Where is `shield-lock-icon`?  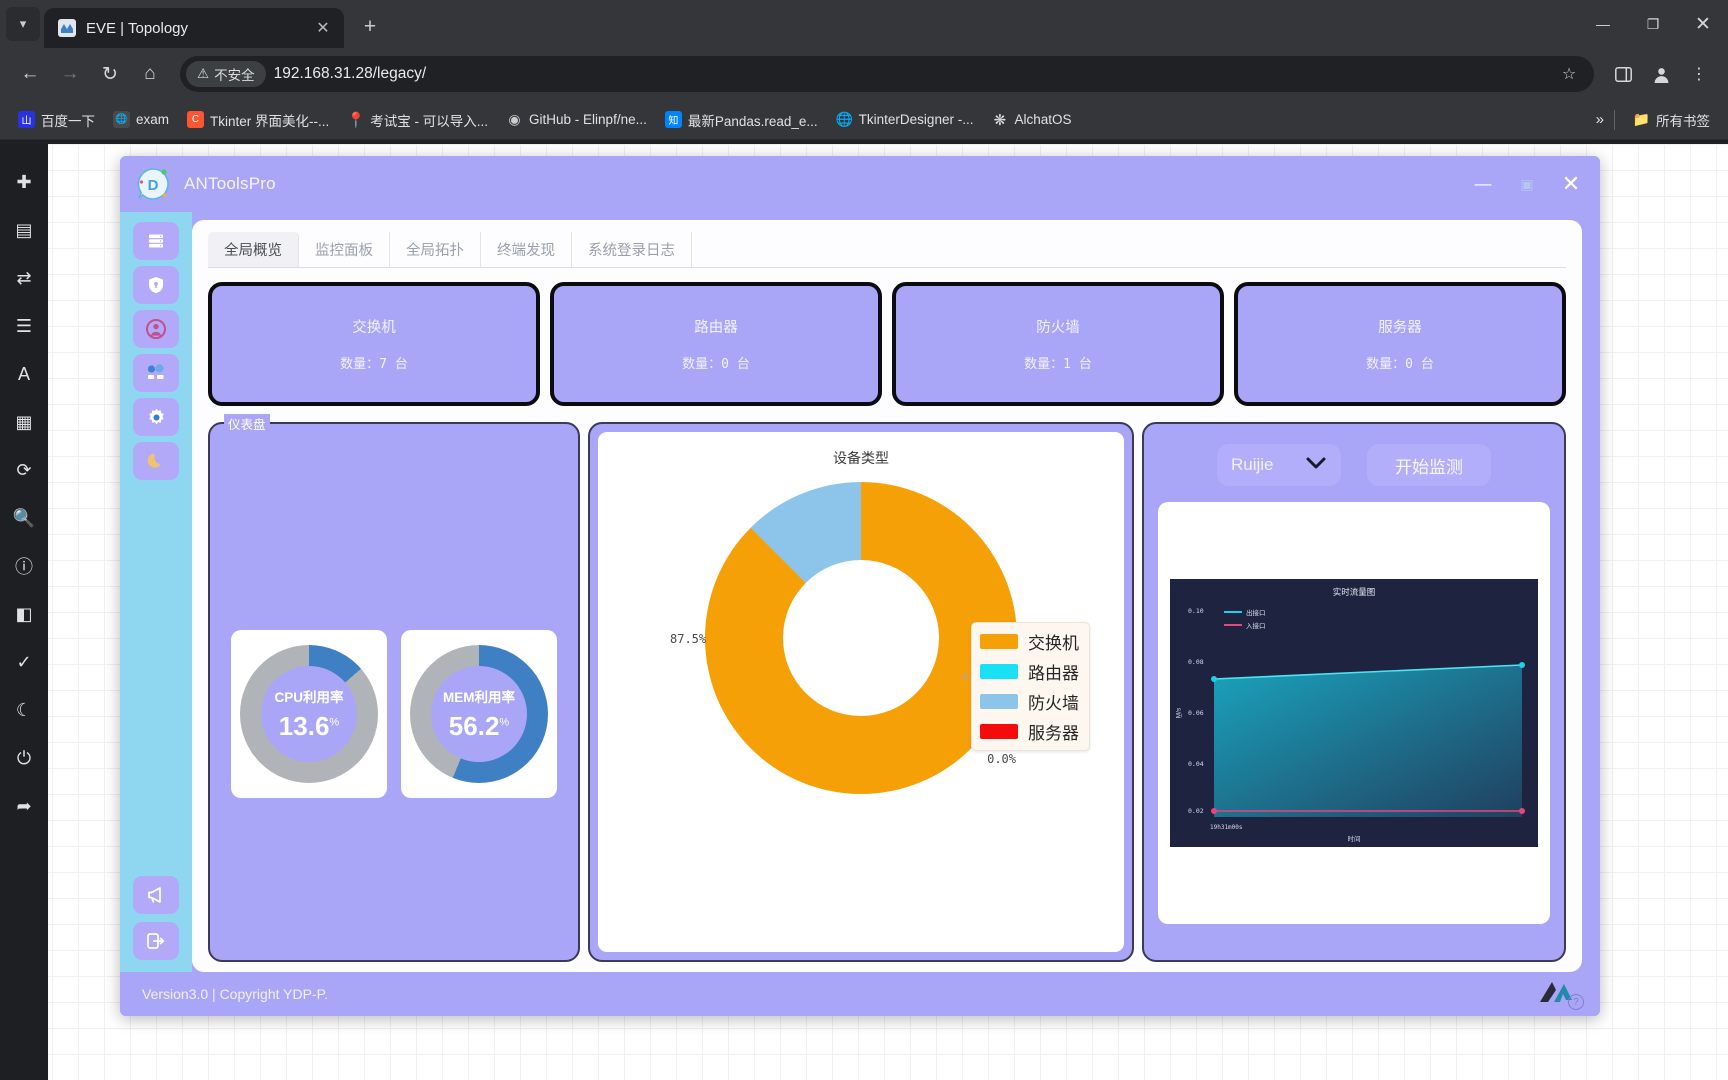 shield-lock-icon is located at coordinates (156, 285).